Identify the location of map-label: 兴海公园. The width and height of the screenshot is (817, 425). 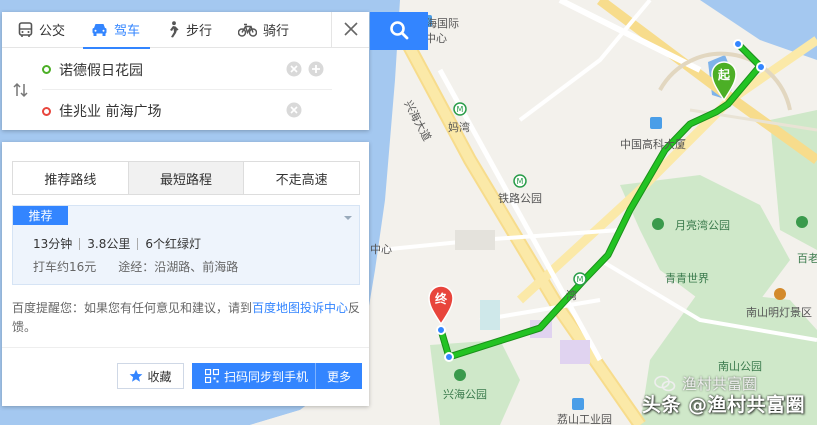
(465, 394).